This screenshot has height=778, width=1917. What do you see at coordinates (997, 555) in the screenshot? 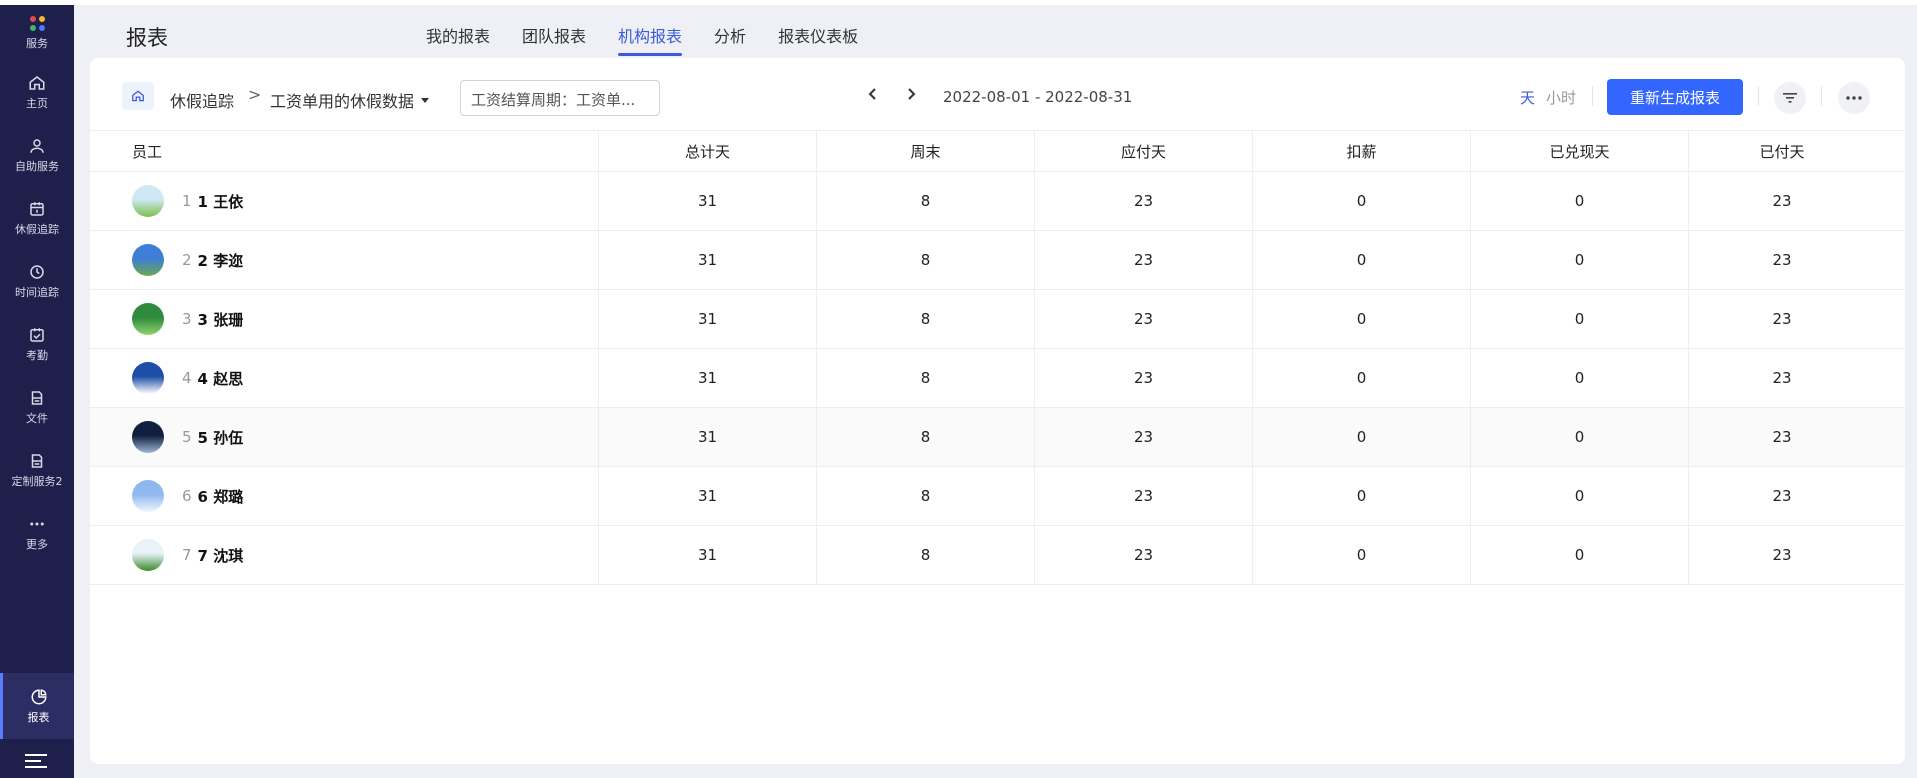
I see `table-row: 77 沈琪 31 8 23 0 0 23` at bounding box center [997, 555].